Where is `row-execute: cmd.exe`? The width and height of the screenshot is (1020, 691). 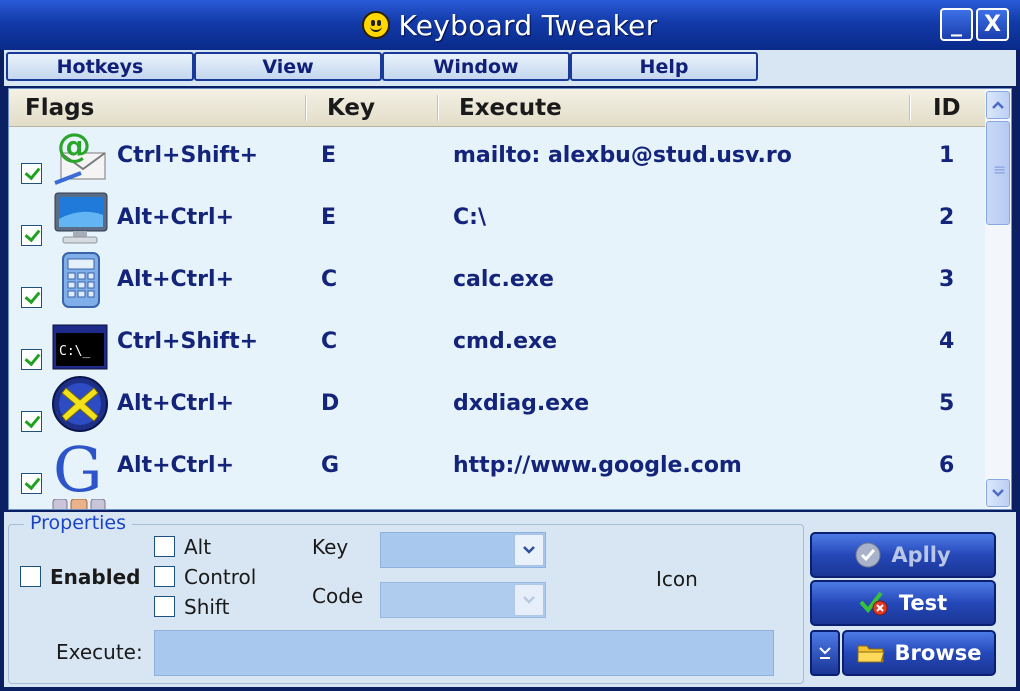
row-execute: cmd.exe is located at coordinates (505, 341).